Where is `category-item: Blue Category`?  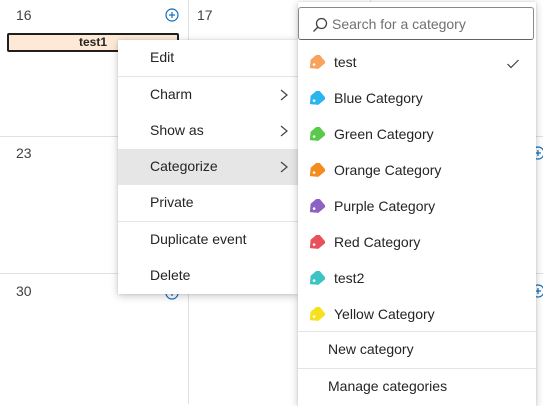 category-item: Blue Category is located at coordinates (417, 99).